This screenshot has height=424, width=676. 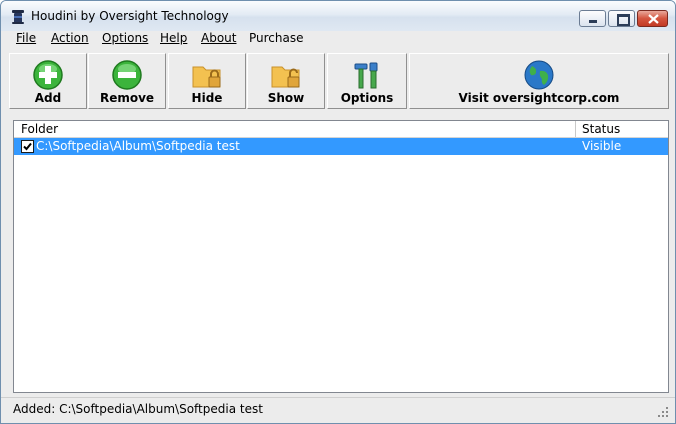 What do you see at coordinates (539, 98) in the screenshot?
I see `visit-label: Visit oversightcorp.com` at bounding box center [539, 98].